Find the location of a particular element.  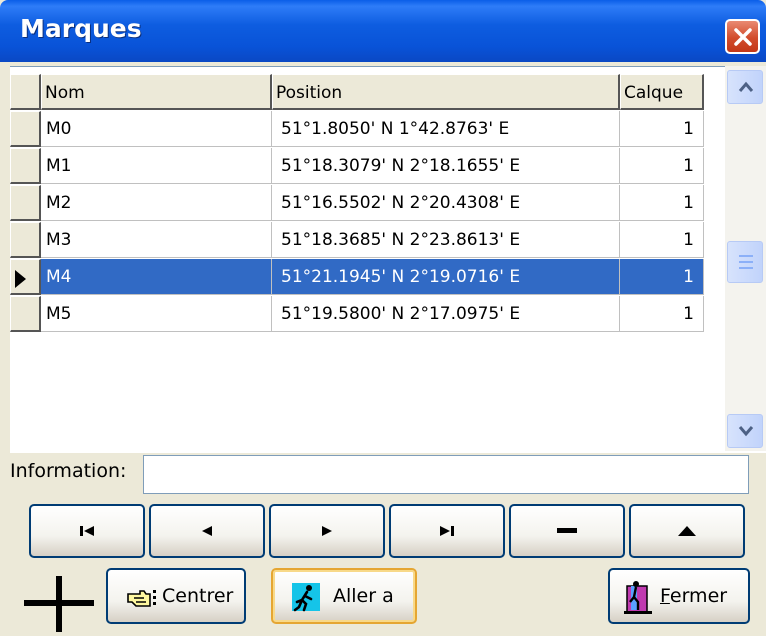

table-row: M2 51°16.5502' N 2°20.4308' E 1 is located at coordinates (357, 203).